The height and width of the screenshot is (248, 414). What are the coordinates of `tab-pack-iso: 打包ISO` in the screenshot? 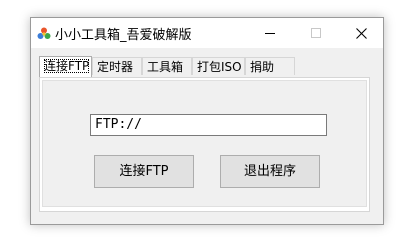 It's located at (218, 66).